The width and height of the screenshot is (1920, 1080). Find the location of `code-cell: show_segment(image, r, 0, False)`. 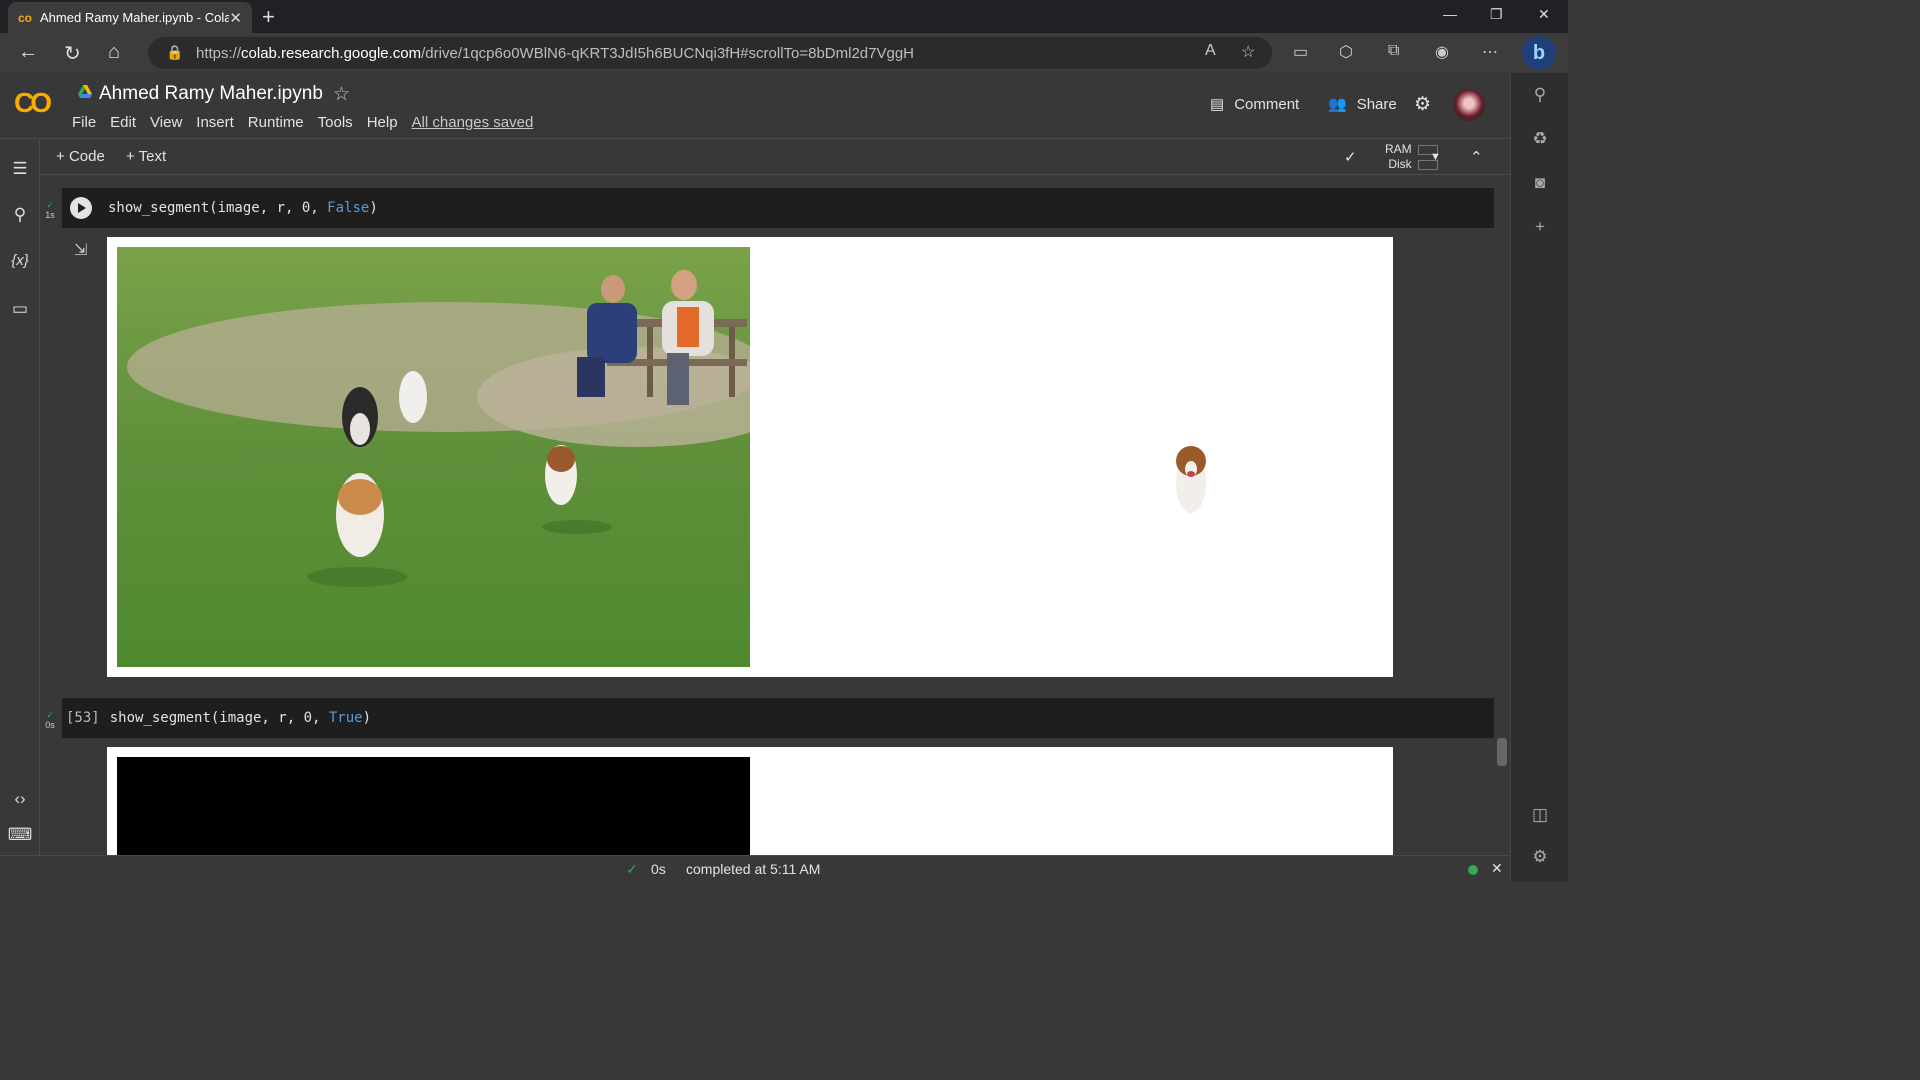

code-cell: show_segment(image, r, 0, False) is located at coordinates (778, 208).